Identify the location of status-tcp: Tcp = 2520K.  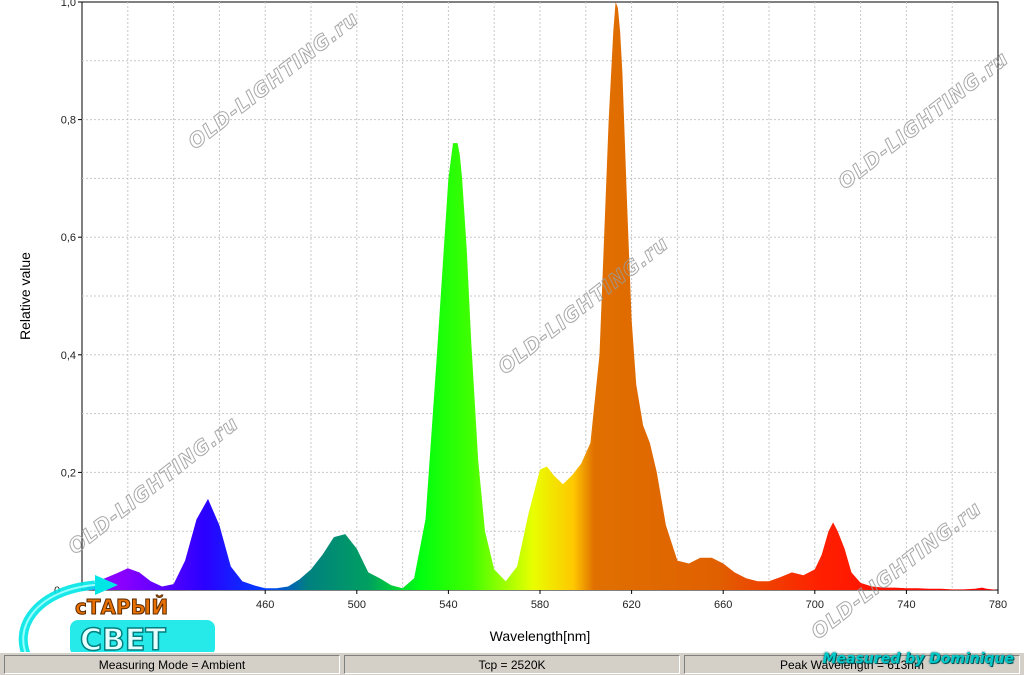
(512, 664).